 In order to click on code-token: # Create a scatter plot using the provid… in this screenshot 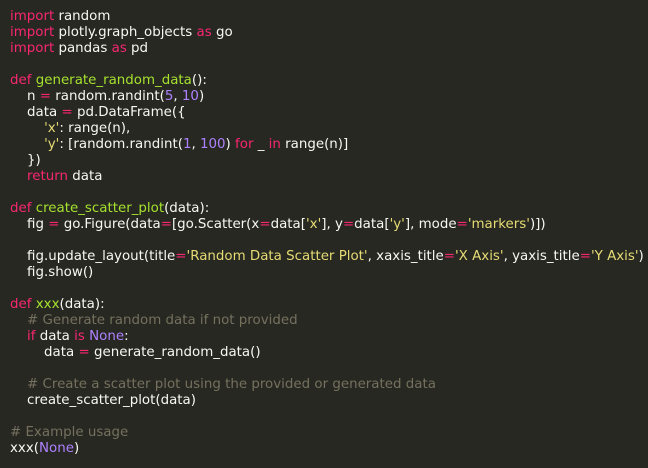, I will do `click(231, 384)`.